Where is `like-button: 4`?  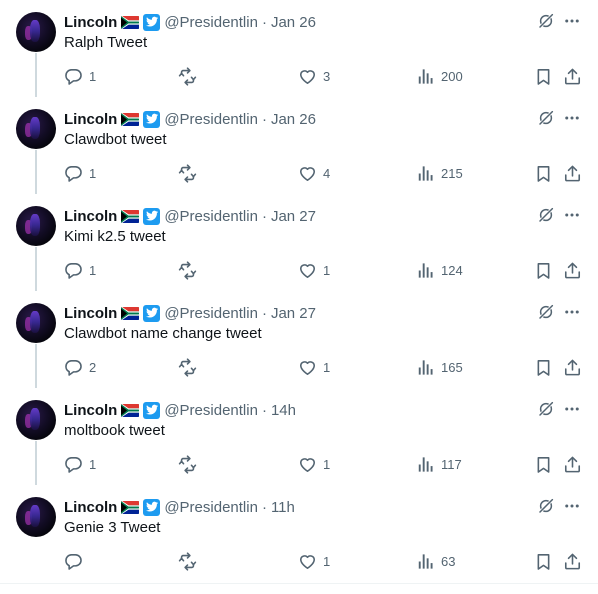
like-button: 4 is located at coordinates (314, 173).